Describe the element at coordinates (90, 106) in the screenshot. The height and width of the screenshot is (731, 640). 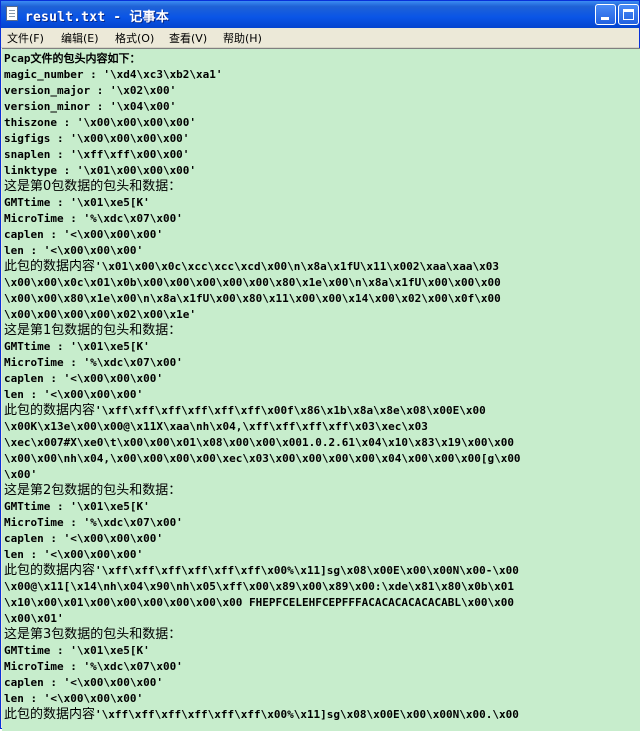
I see `text-line: version_minor : '\x04\x00'` at that location.